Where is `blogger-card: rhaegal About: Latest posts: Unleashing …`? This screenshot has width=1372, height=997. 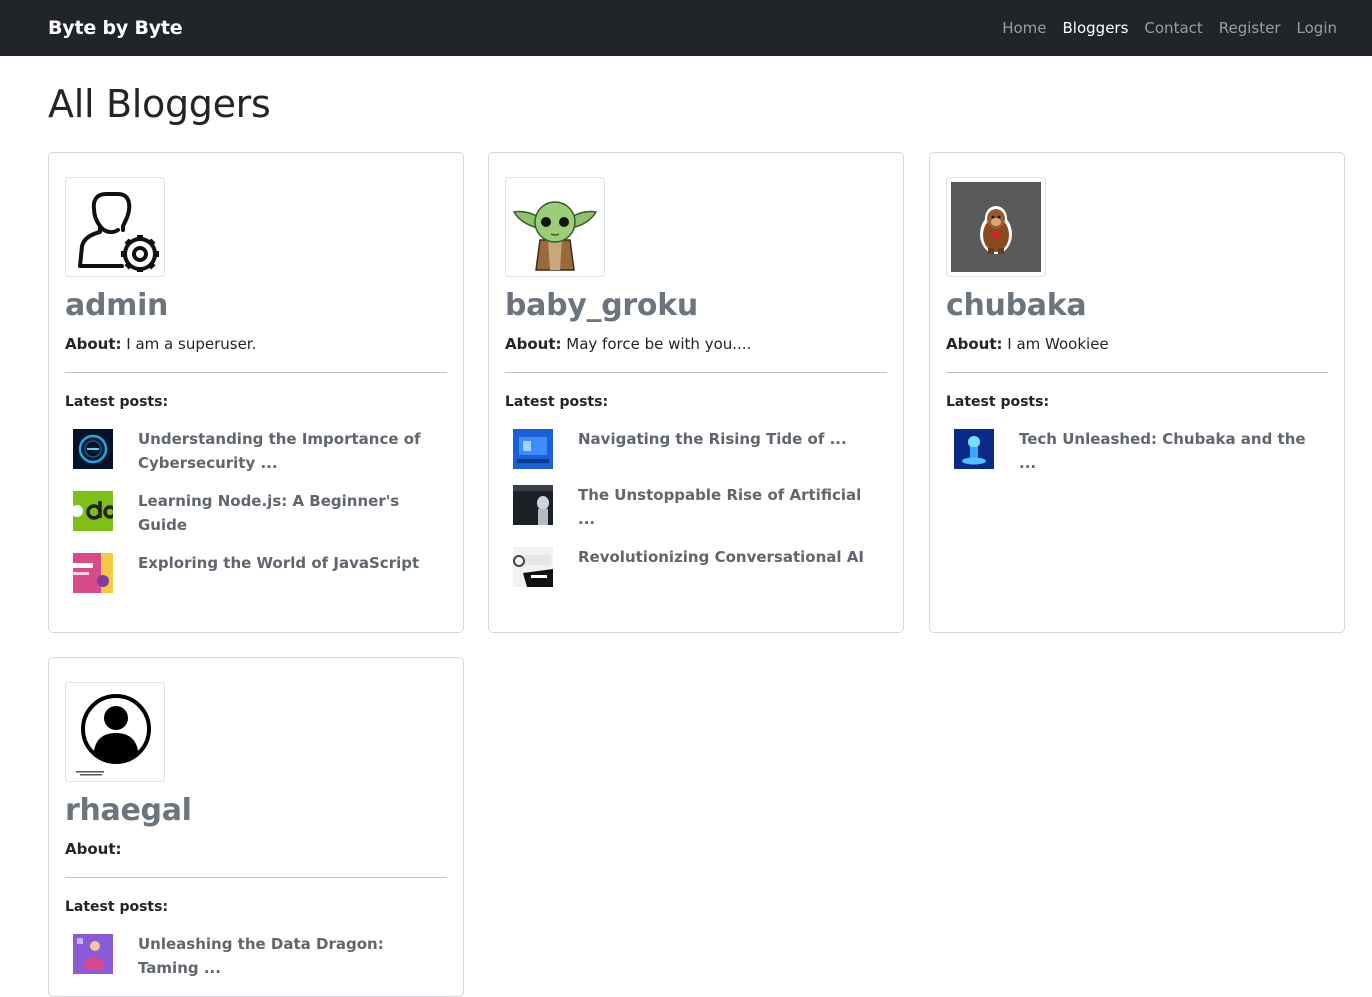 blogger-card: rhaegal About: Latest posts: Unleashing … is located at coordinates (256, 827).